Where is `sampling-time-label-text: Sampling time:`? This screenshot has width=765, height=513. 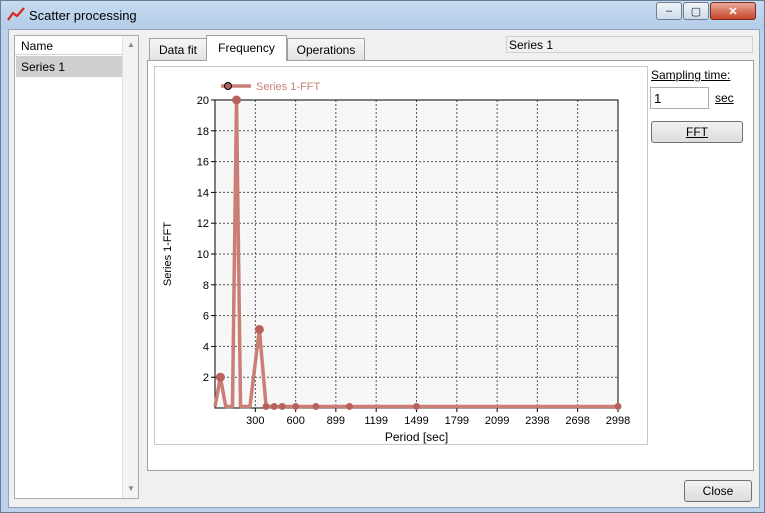 sampling-time-label-text: Sampling time: is located at coordinates (691, 75).